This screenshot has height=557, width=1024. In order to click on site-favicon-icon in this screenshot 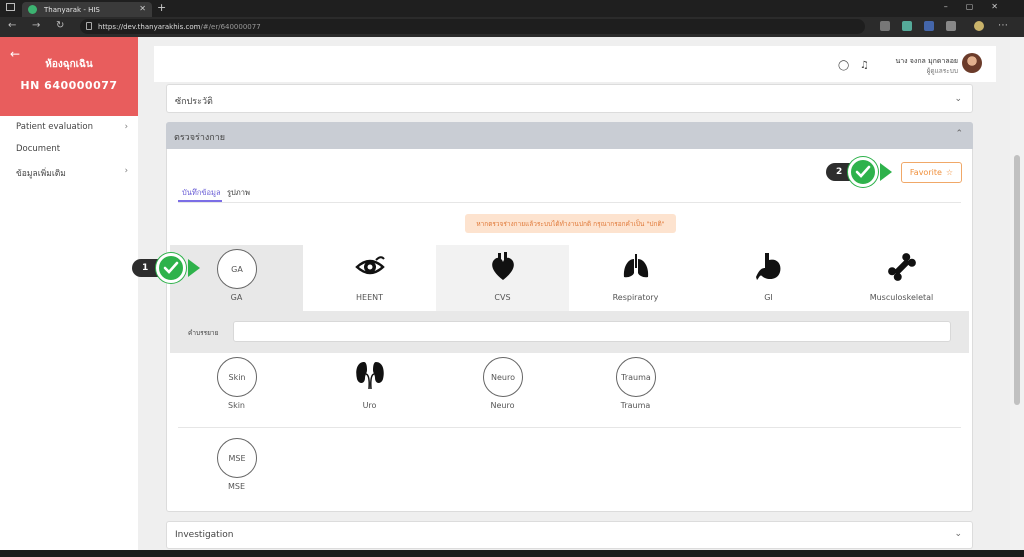, I will do `click(32, 9)`.